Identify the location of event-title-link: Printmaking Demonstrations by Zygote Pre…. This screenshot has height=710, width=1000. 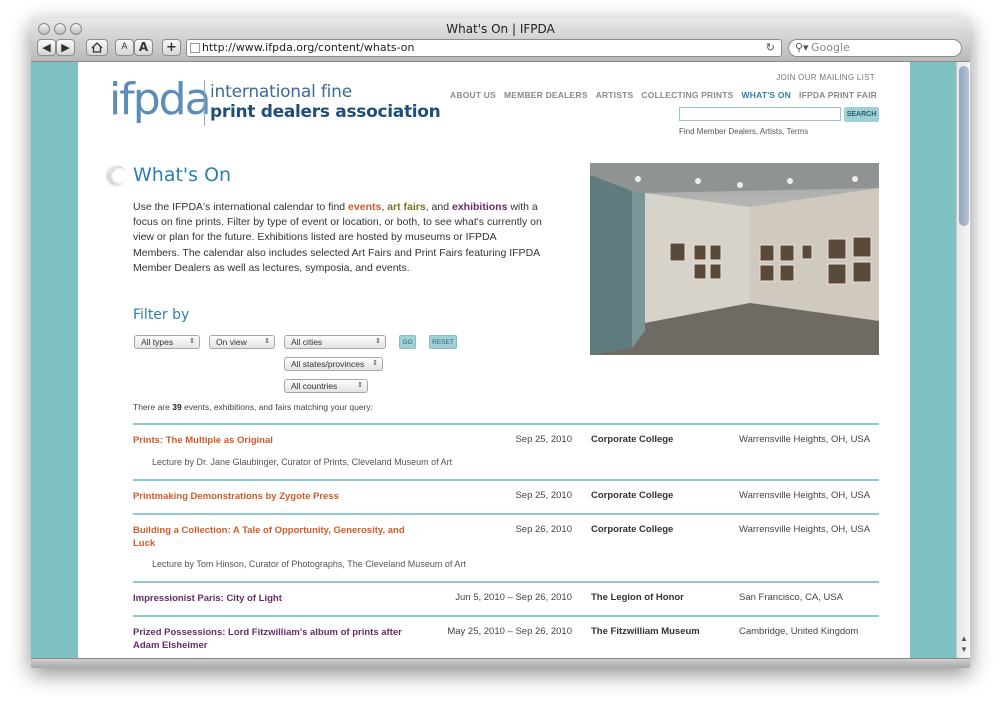
(278, 496).